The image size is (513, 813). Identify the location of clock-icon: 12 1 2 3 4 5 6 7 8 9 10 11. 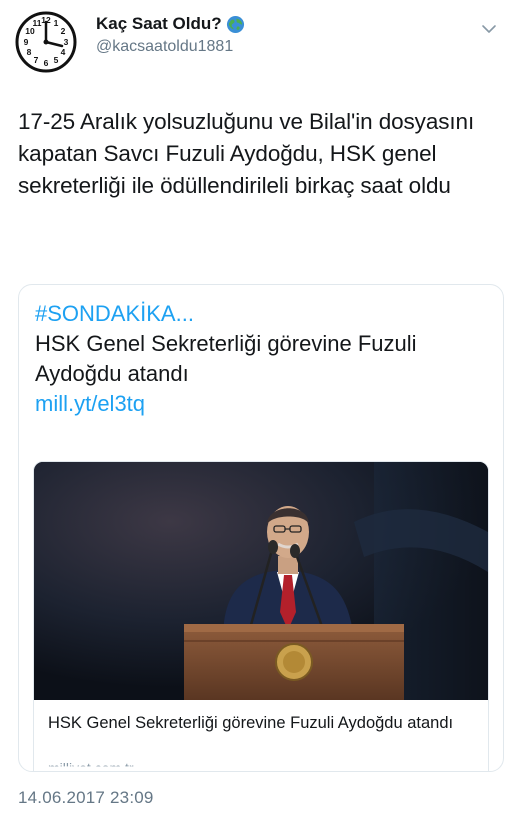
(46, 42).